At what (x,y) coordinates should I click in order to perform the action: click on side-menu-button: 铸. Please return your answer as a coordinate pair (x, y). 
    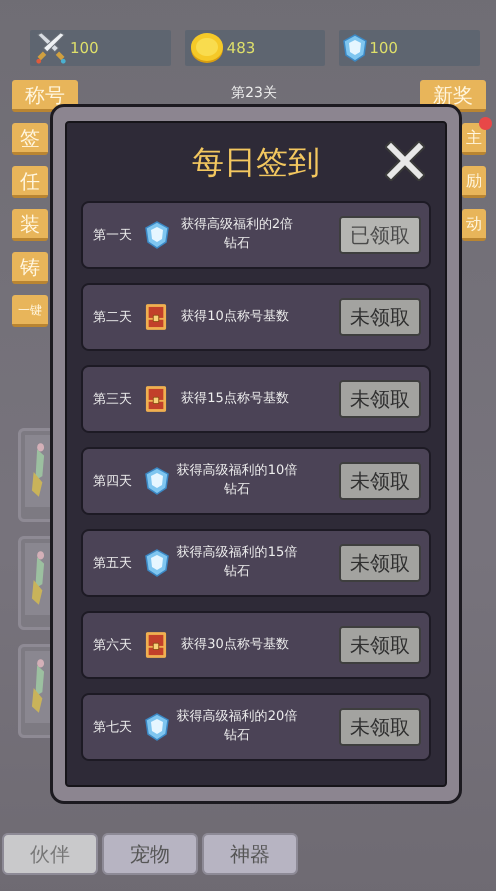
    Looking at the image, I should click on (30, 268).